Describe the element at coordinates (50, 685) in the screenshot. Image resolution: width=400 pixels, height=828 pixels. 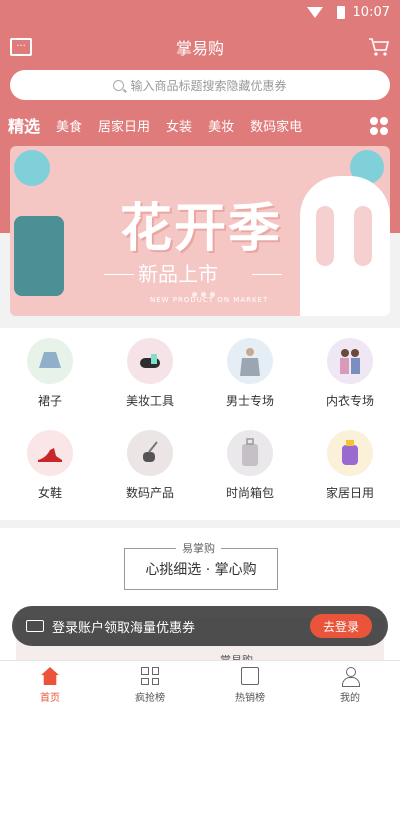
I see `tab-home: 首页` at that location.